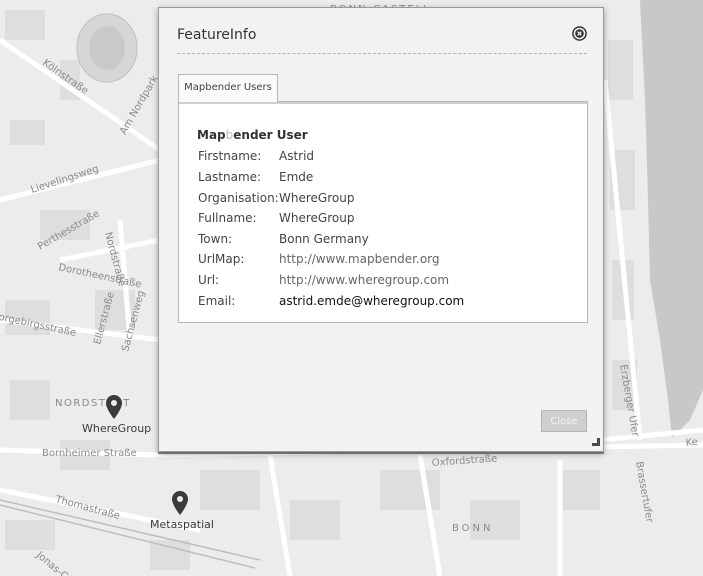 The height and width of the screenshot is (576, 703). I want to click on resize-handle-icon, so click(596, 442).